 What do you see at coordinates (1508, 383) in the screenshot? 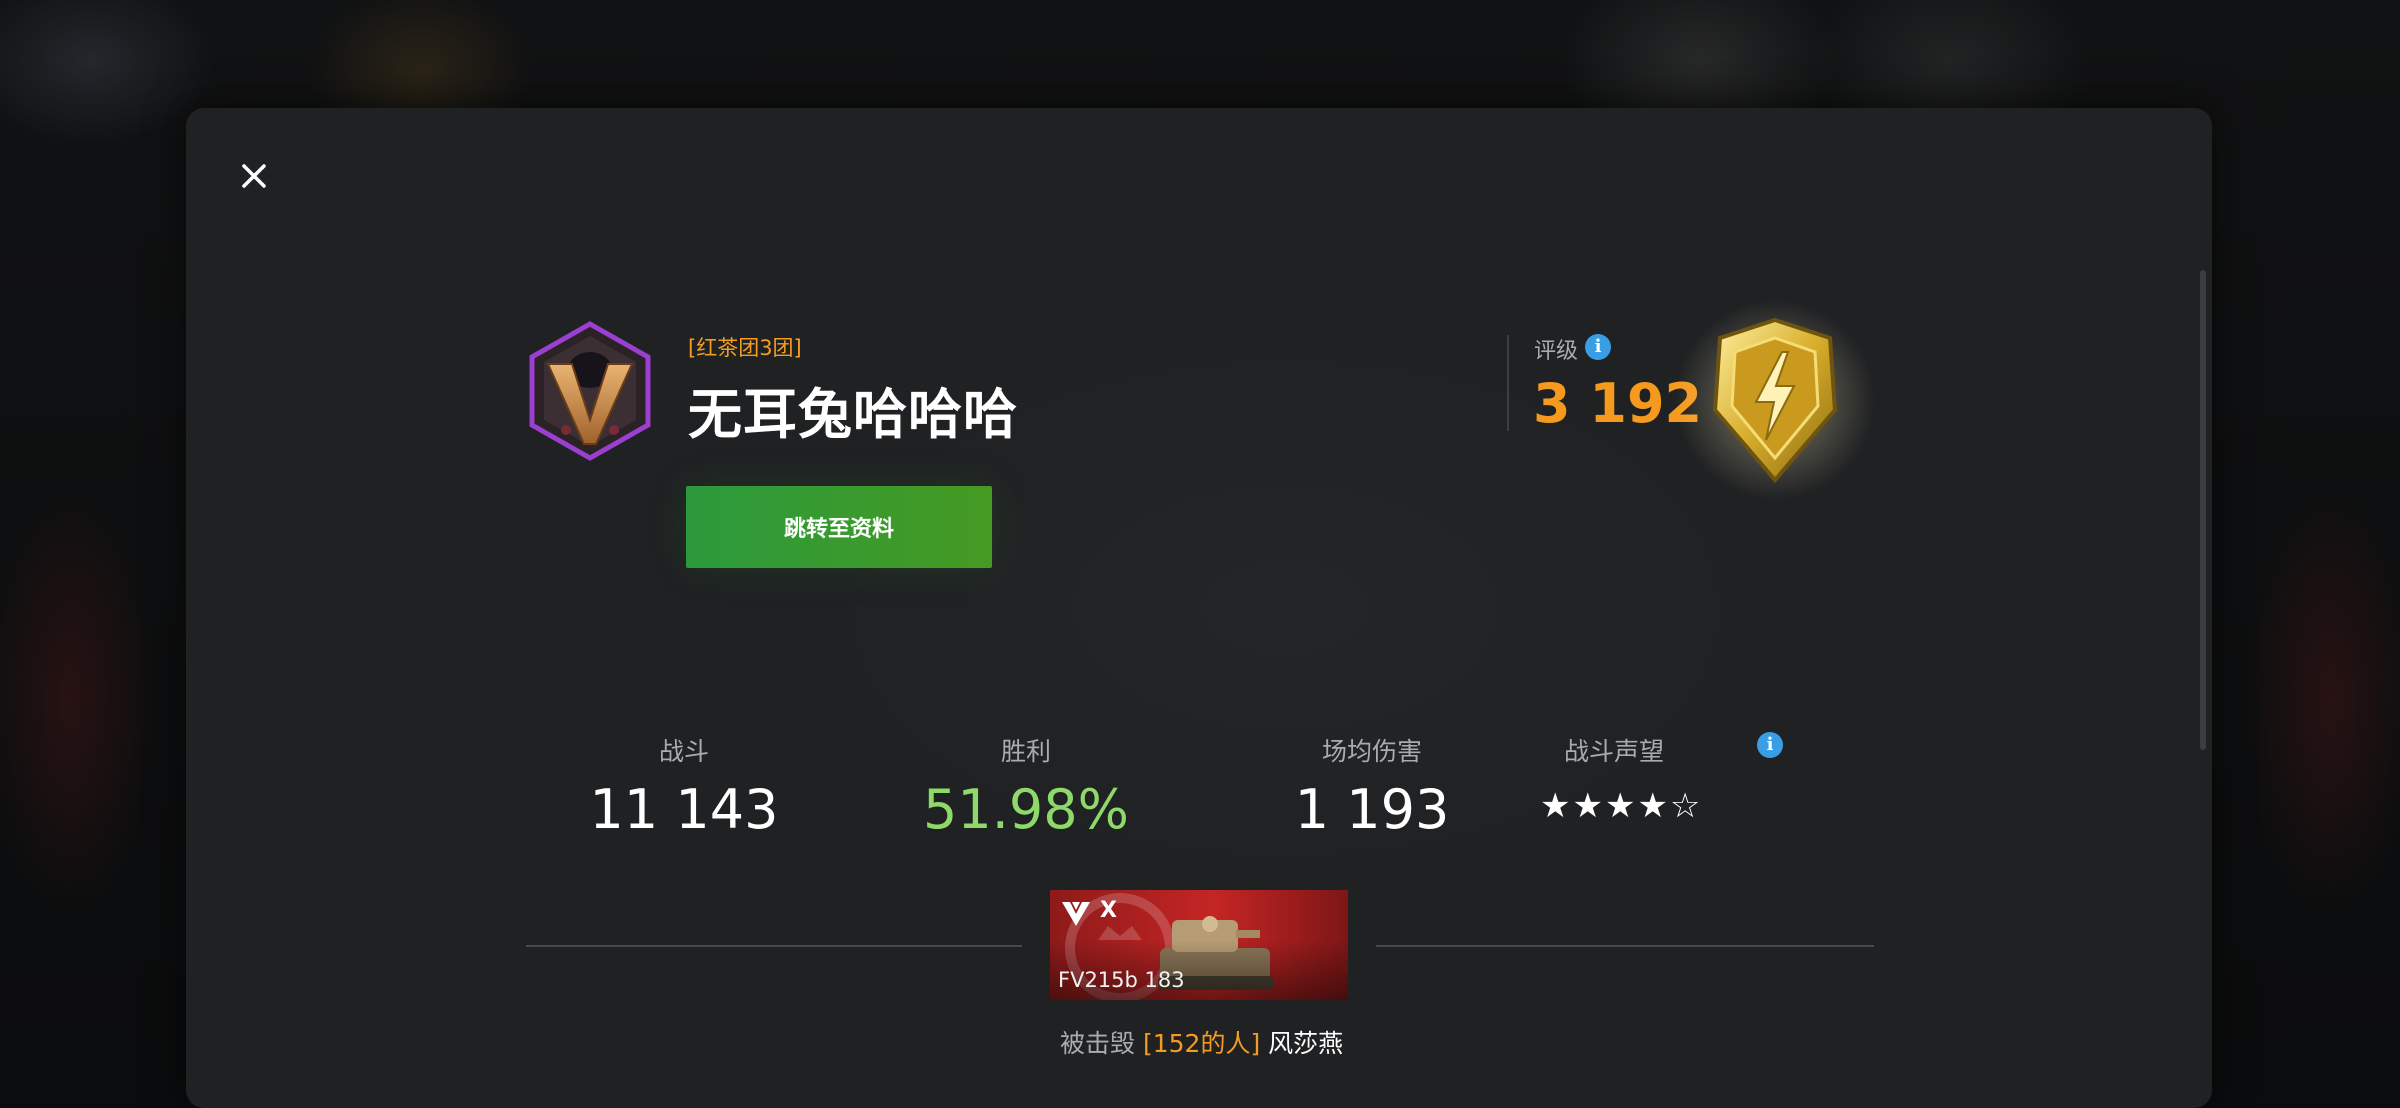
I see `rating-divider` at bounding box center [1508, 383].